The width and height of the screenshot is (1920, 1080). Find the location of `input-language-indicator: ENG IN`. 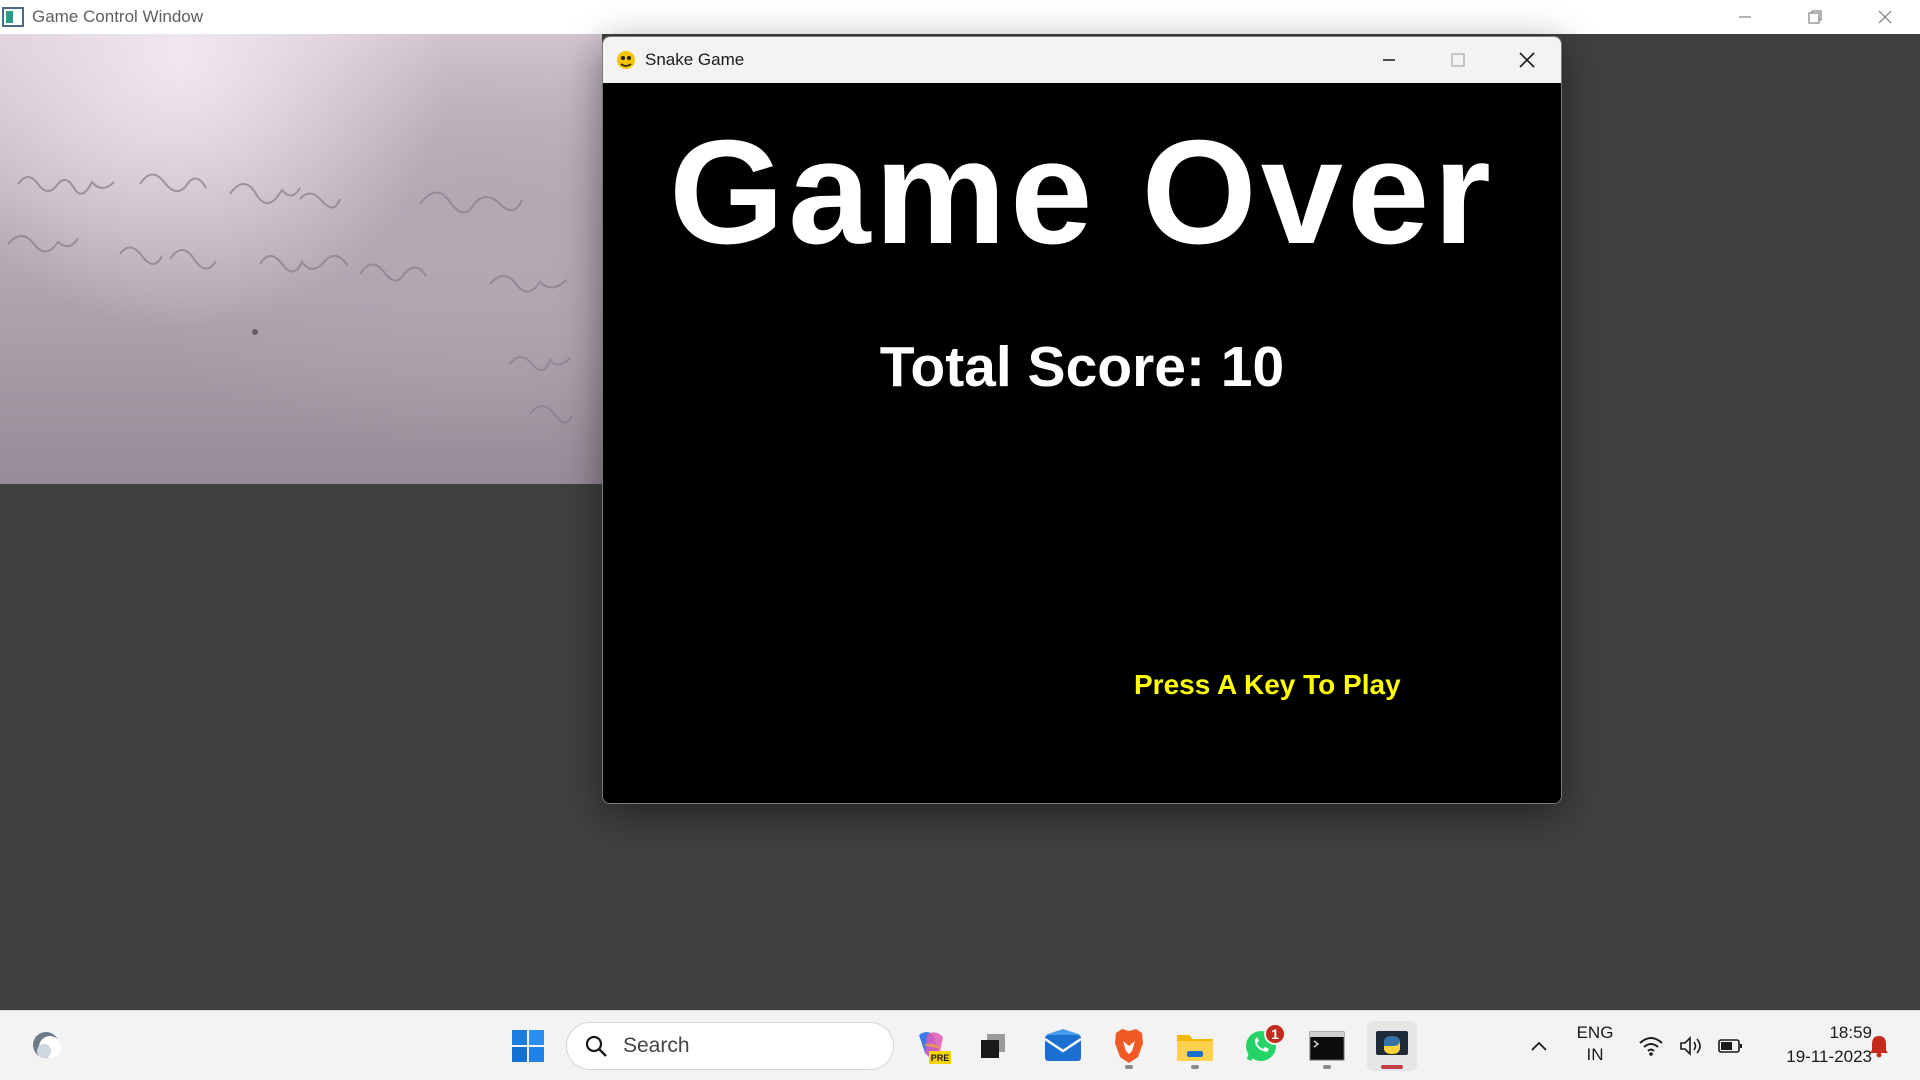

input-language-indicator: ENG IN is located at coordinates (1595, 1044).